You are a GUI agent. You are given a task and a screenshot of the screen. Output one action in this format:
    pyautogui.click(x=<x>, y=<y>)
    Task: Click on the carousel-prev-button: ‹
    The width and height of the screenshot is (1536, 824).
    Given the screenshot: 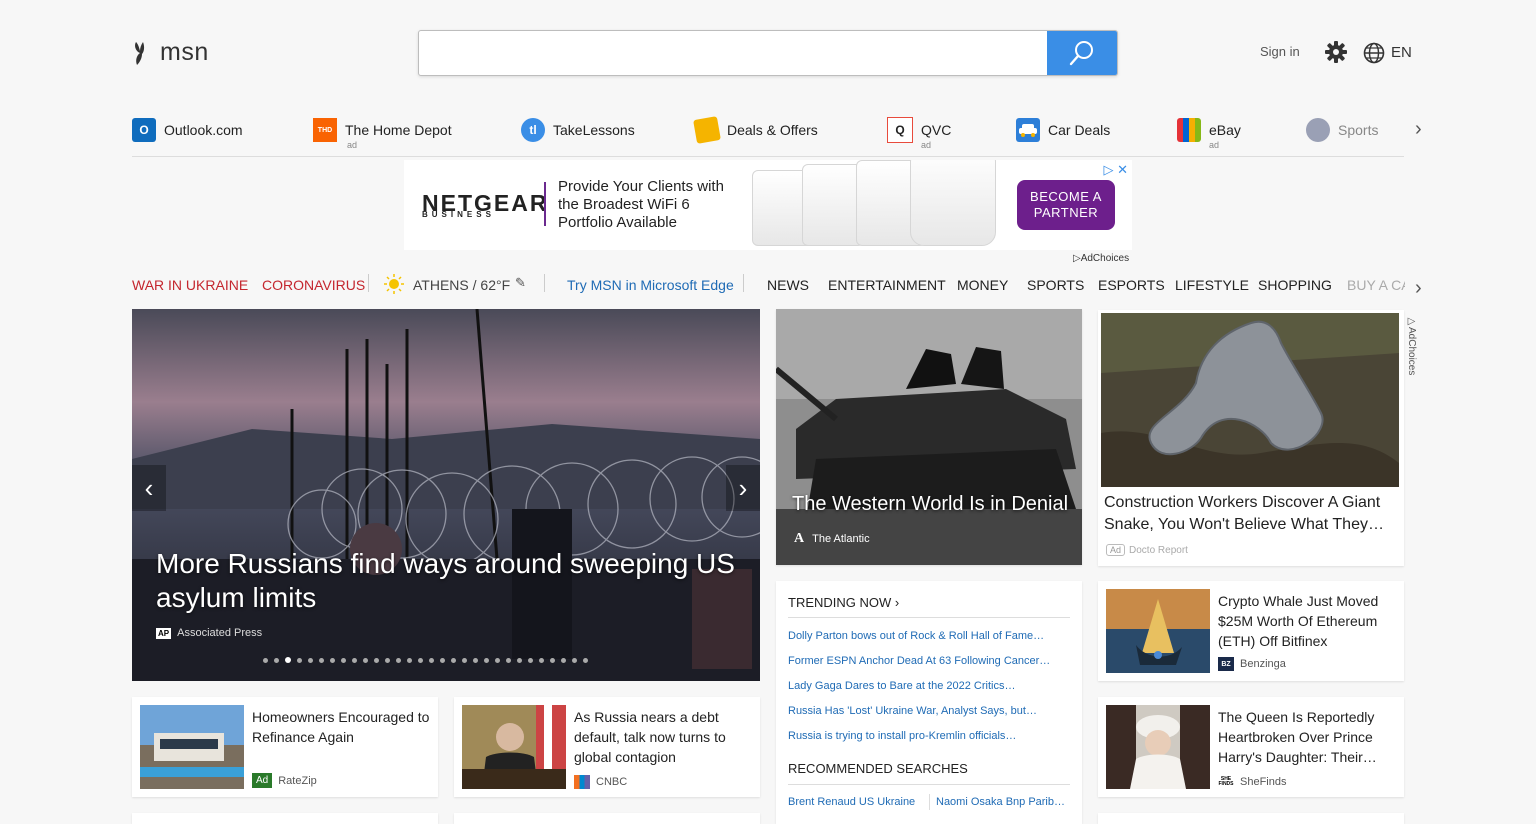 What is the action you would take?
    pyautogui.click(x=149, y=488)
    